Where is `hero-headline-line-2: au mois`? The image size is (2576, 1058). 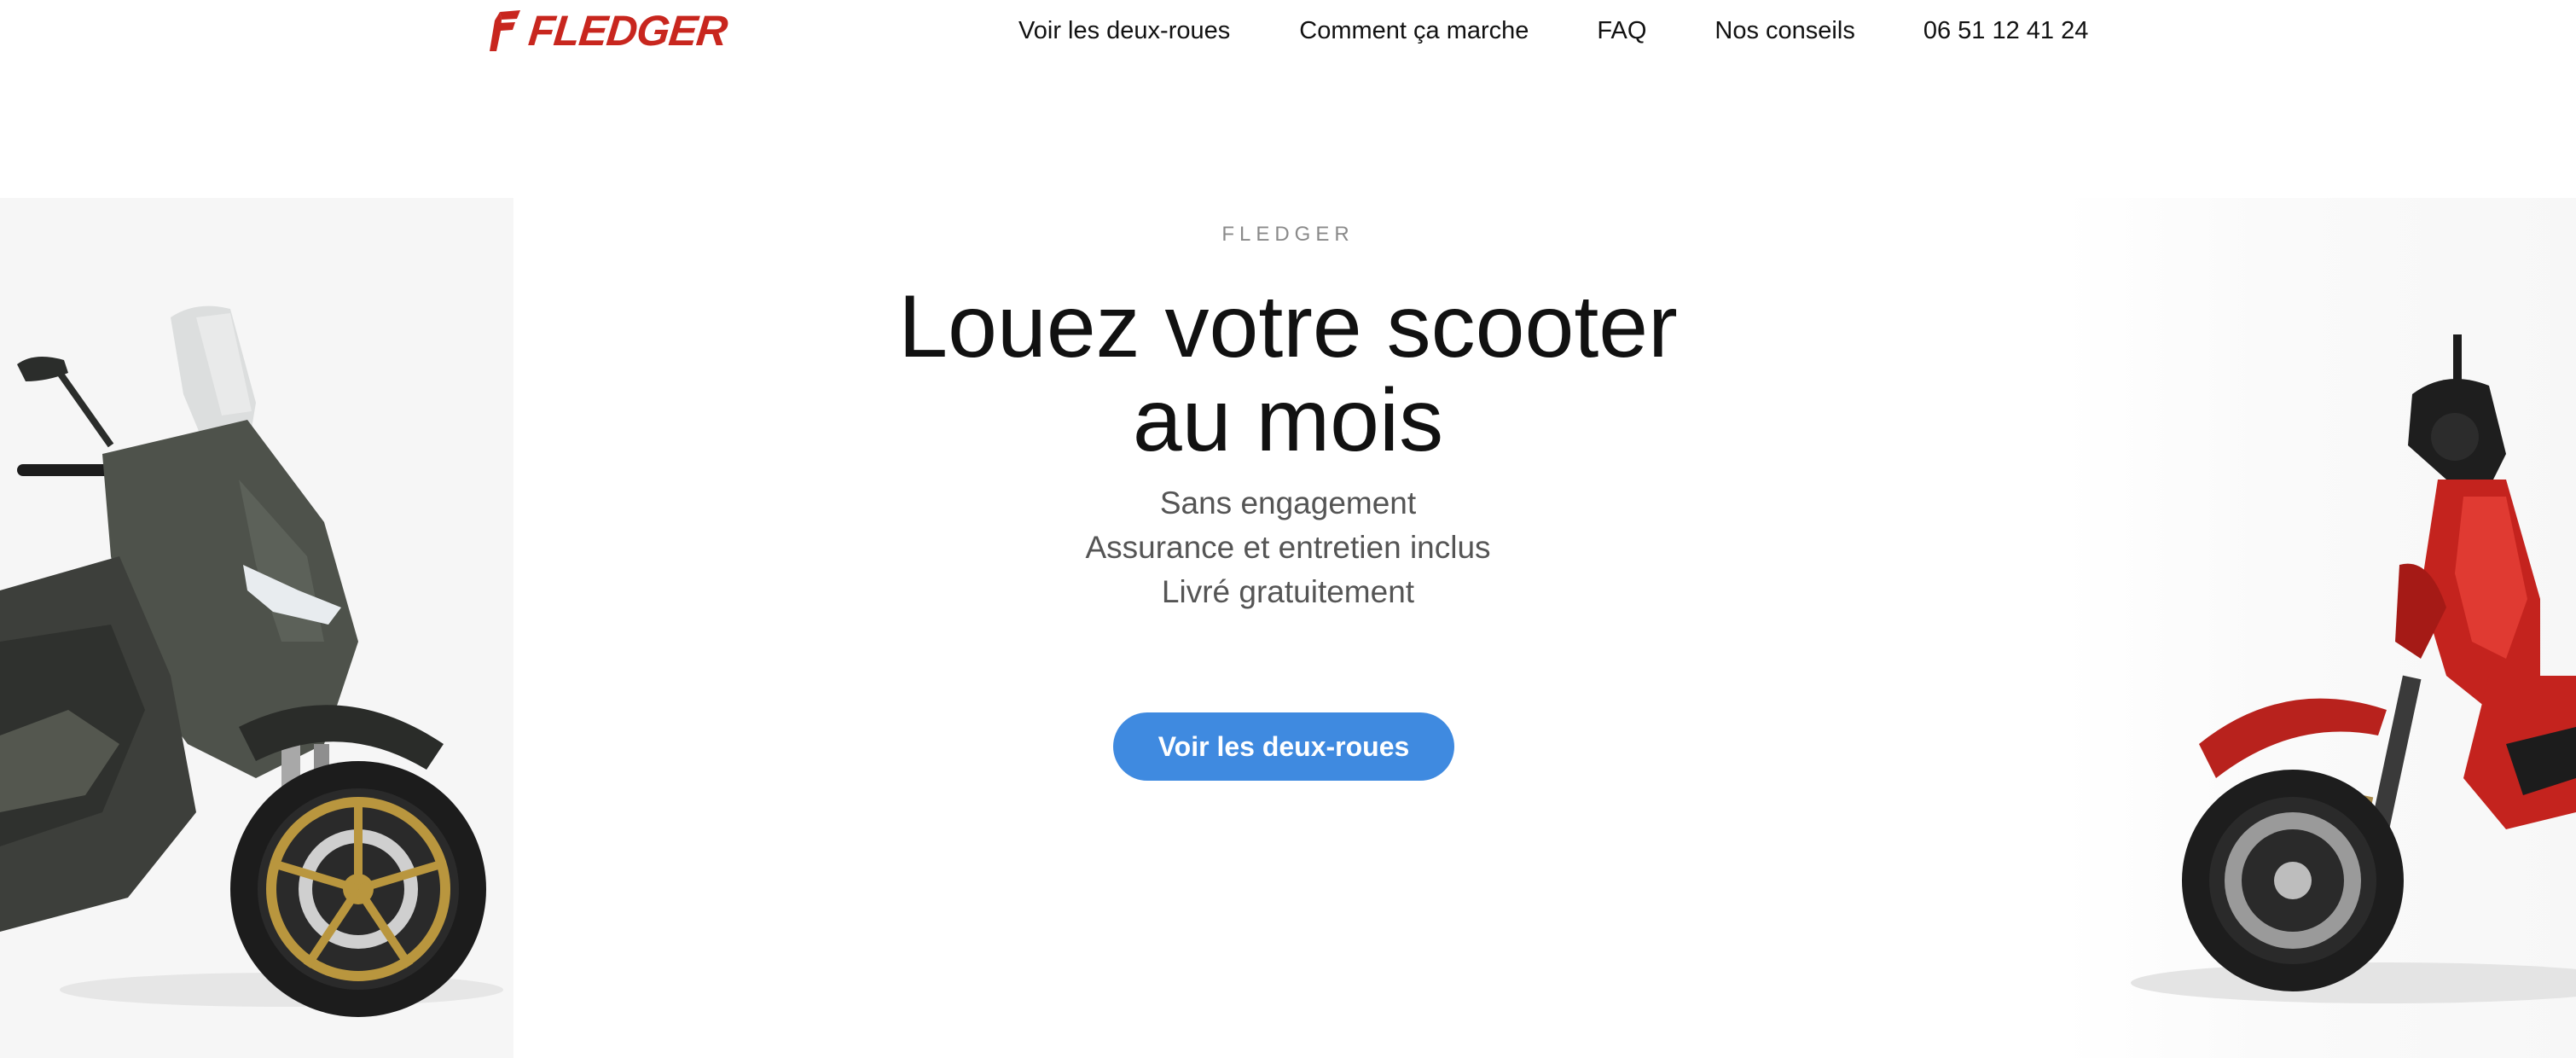 hero-headline-line-2: au mois is located at coordinates (1288, 421).